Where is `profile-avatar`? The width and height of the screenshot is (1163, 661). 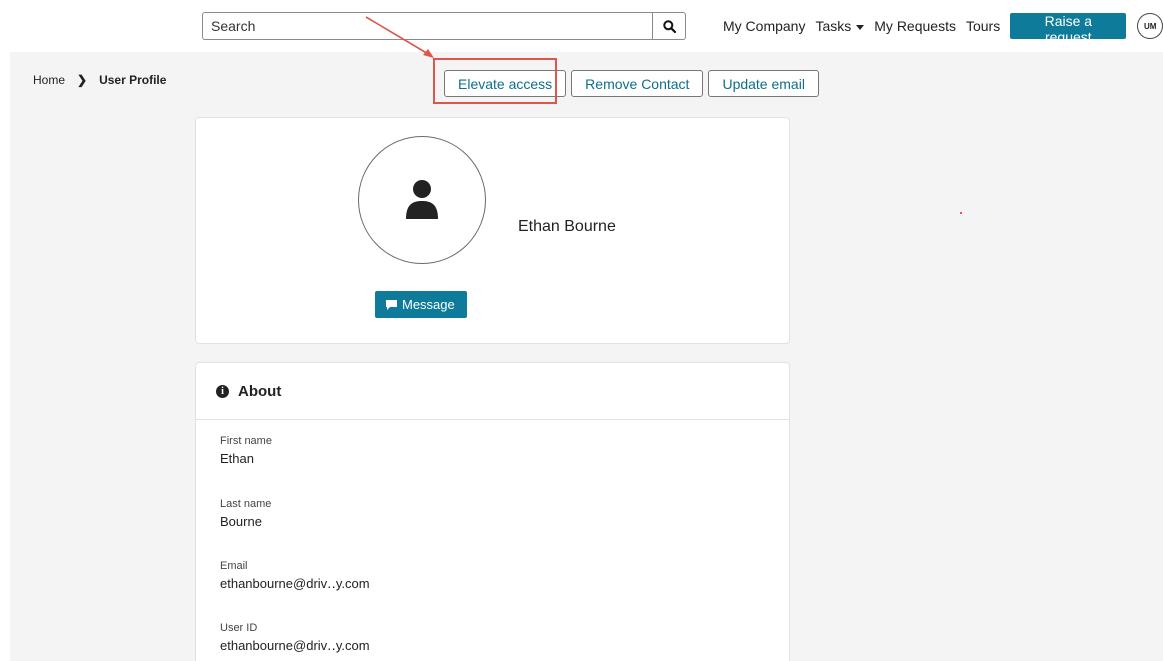
profile-avatar is located at coordinates (422, 200).